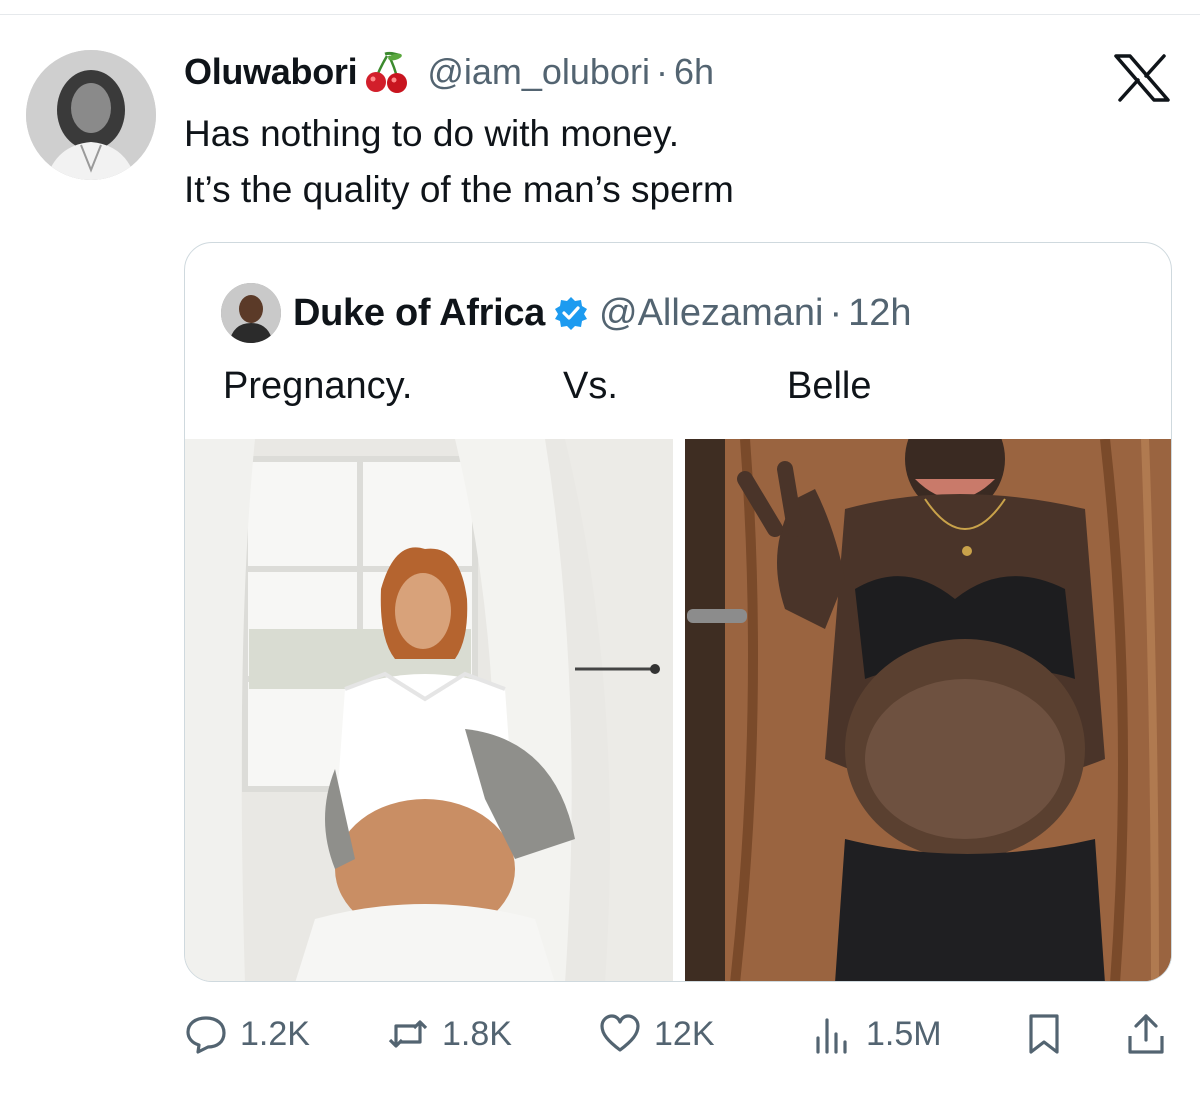 The image size is (1200, 1098). Describe the element at coordinates (477, 1033) in the screenshot. I see `repost-count: 1.8K` at that location.